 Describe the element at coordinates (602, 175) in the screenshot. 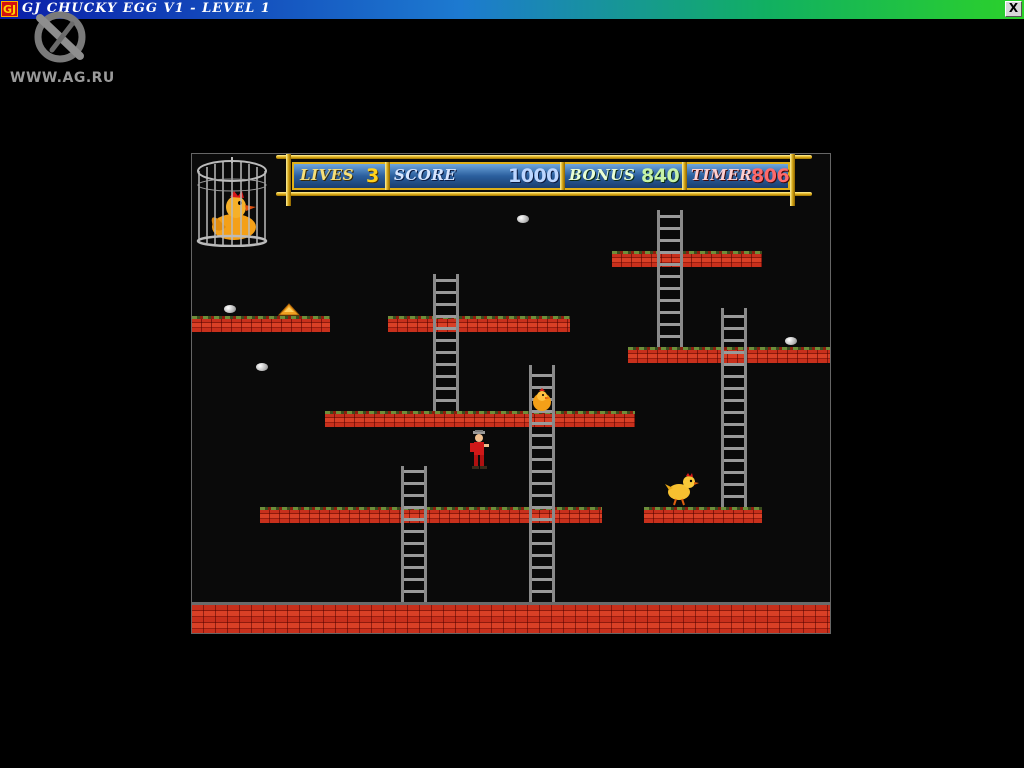

I see `bonus-label: BONUS` at that location.